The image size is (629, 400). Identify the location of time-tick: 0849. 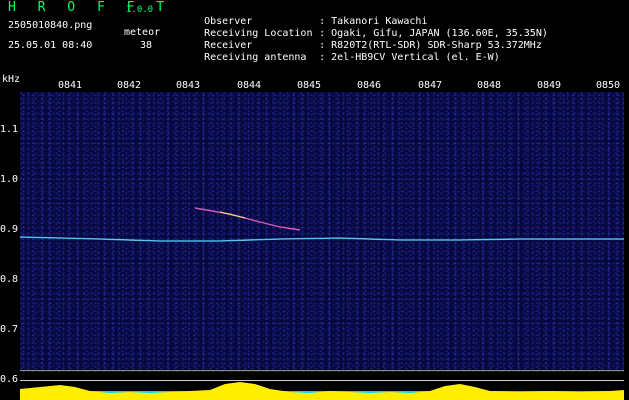
(549, 85).